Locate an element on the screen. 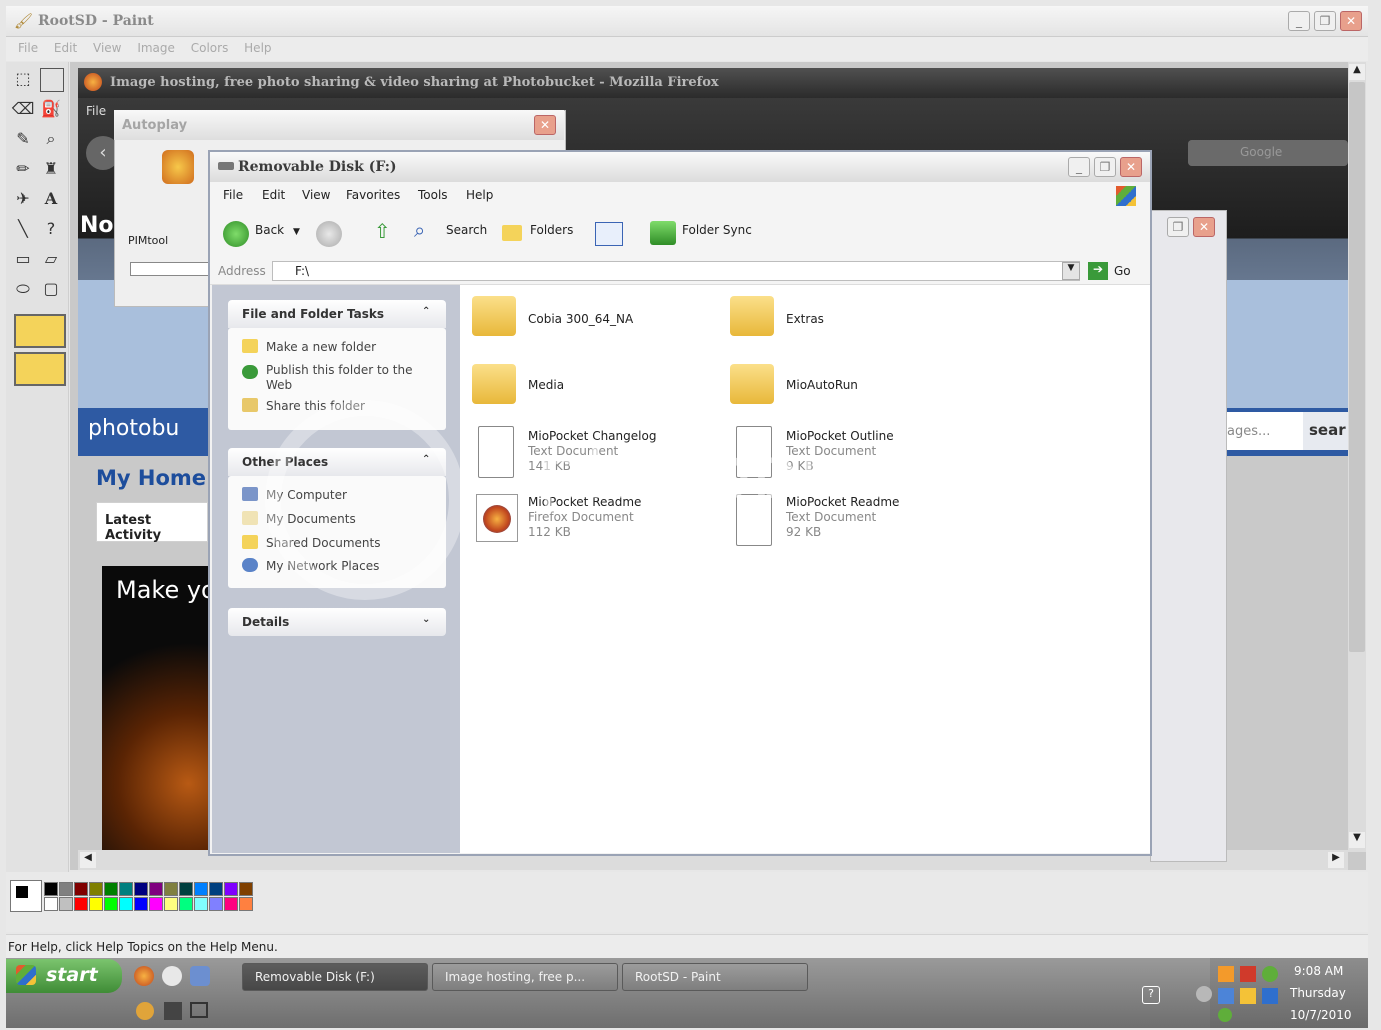 Image resolution: width=1381 pixels, height=1030 pixels. up-folder-icon: ⇧ is located at coordinates (382, 231).